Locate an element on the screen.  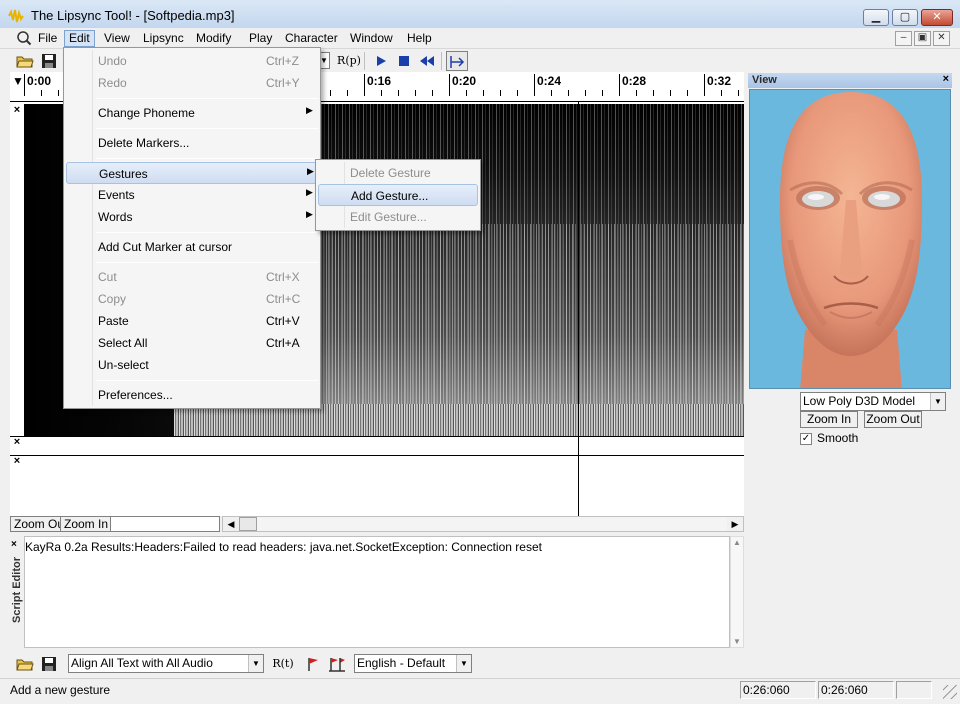
menu-character: Character is located at coordinates (311, 38).